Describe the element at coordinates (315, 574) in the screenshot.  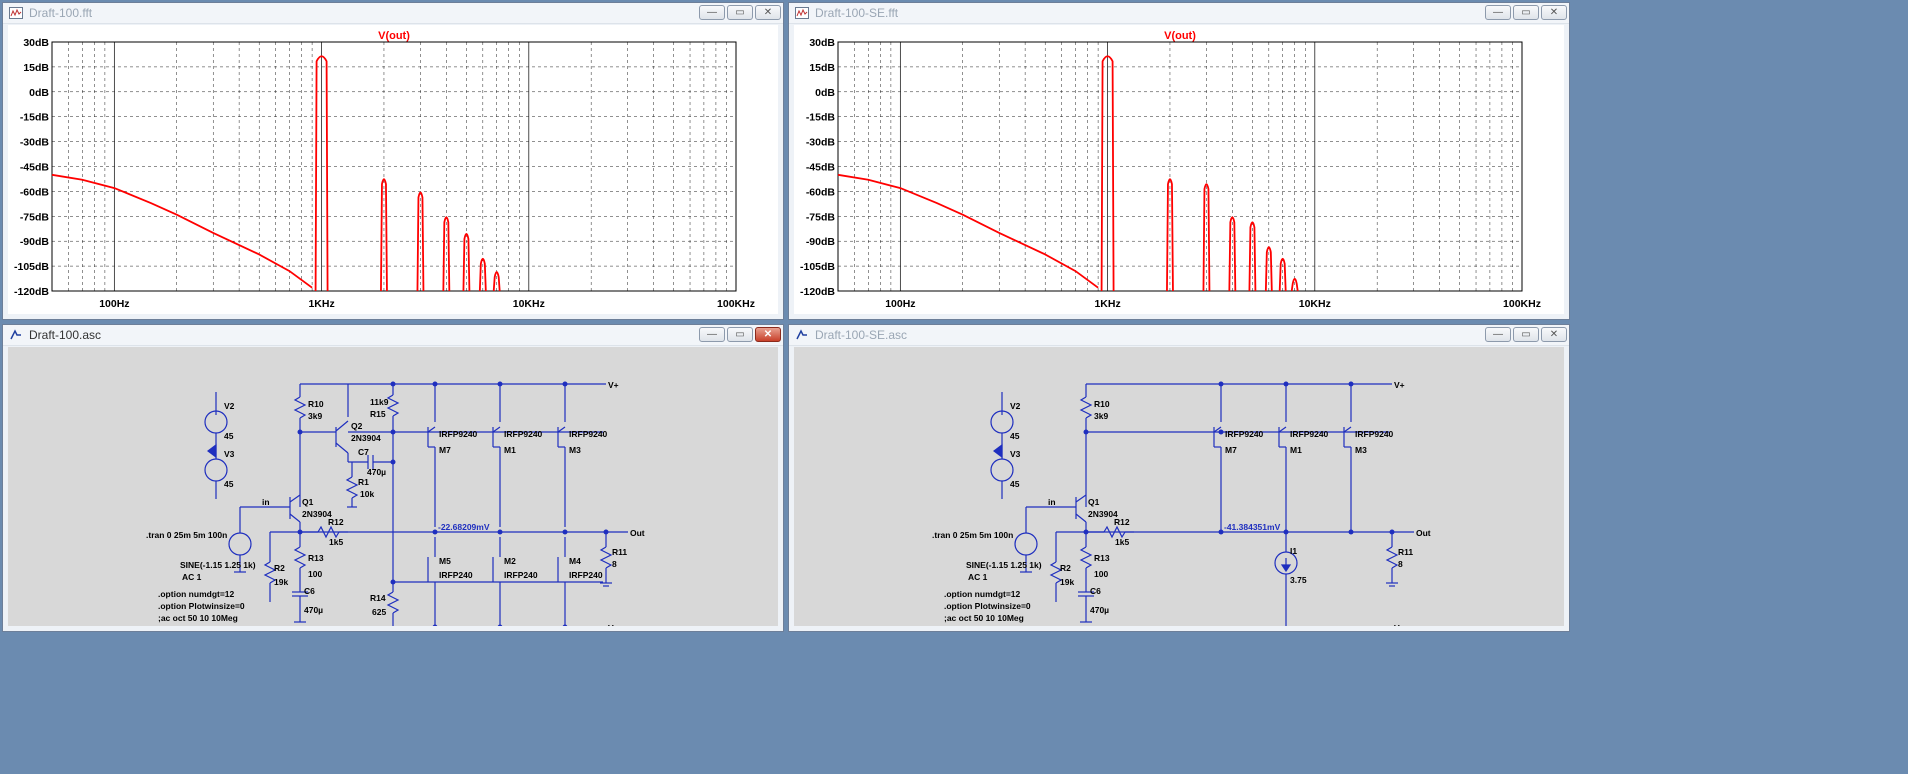
I see `r13-value: 100` at that location.